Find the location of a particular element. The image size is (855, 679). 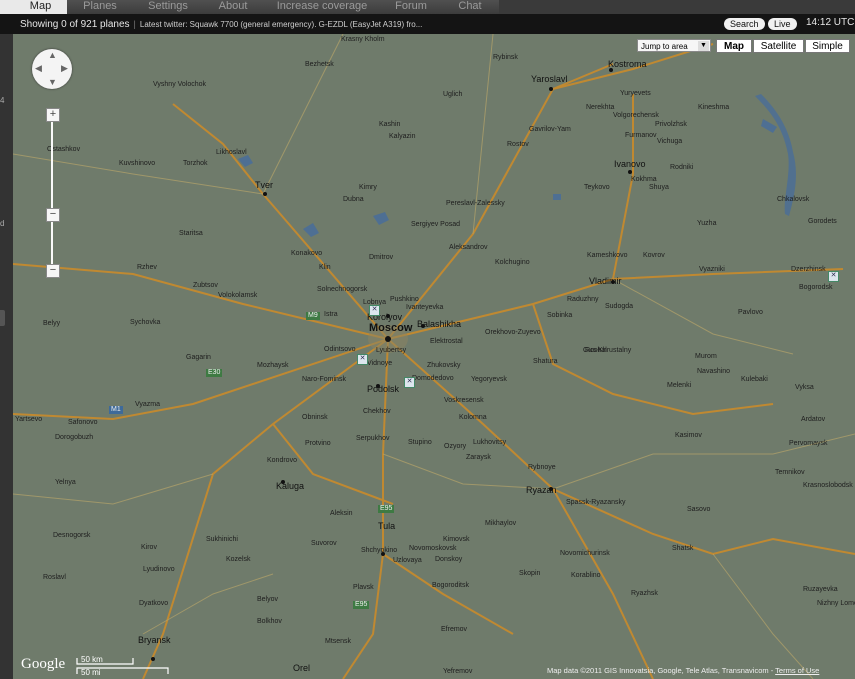

city-label: Desnogorsk is located at coordinates (72, 535).